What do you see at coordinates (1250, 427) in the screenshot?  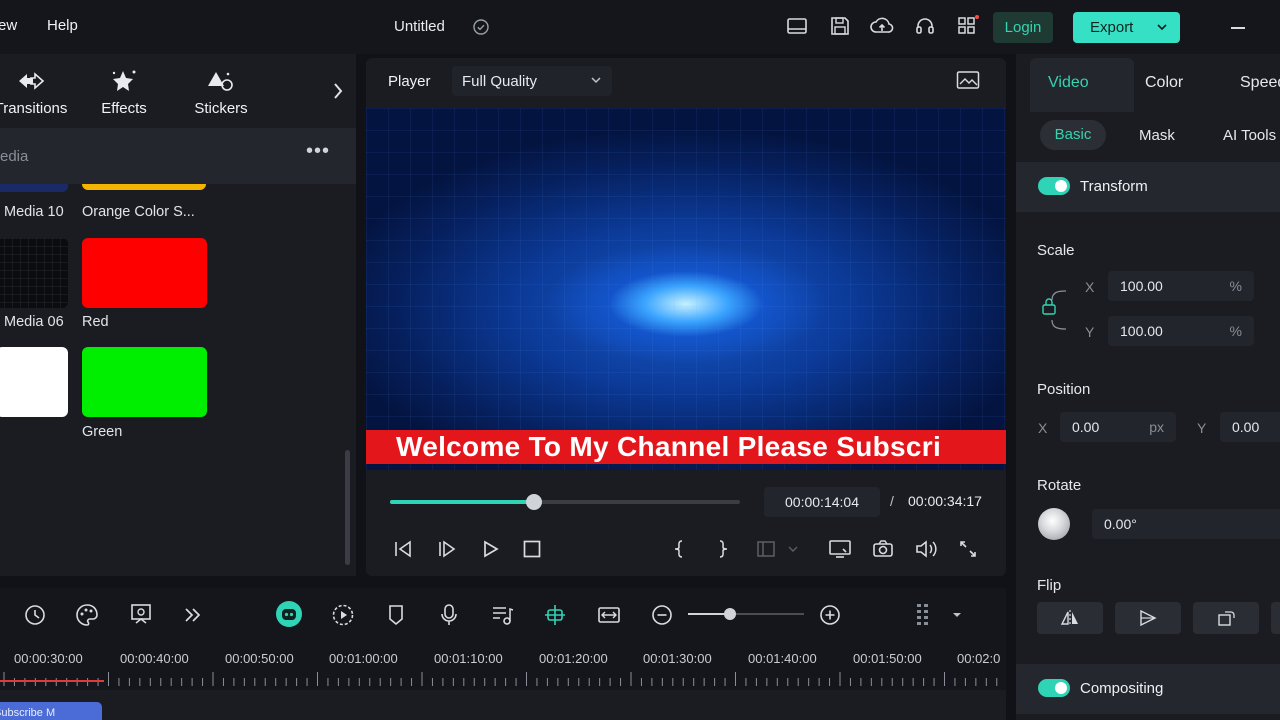 I see `position-y-input: 0.00` at bounding box center [1250, 427].